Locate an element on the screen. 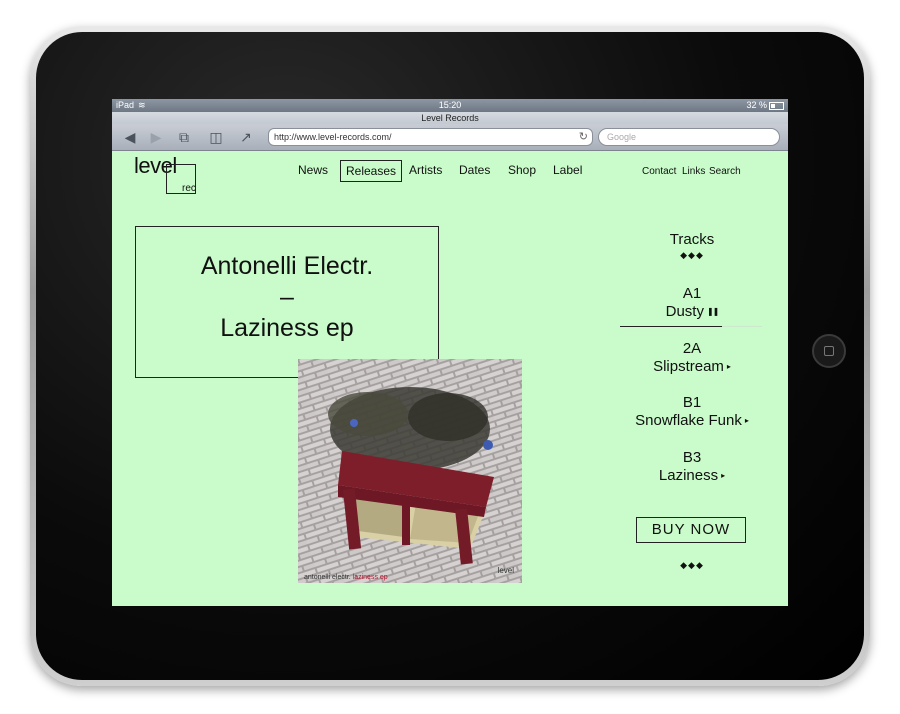  track-name: Laziness is located at coordinates (688, 475).